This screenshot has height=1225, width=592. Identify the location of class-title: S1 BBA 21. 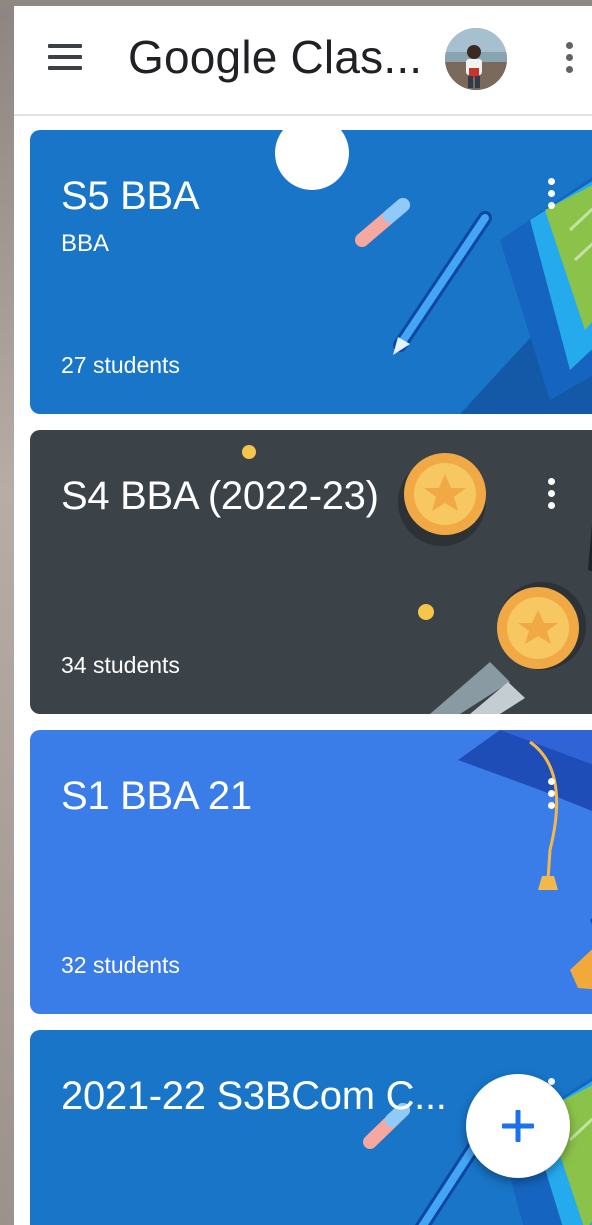
(156, 796).